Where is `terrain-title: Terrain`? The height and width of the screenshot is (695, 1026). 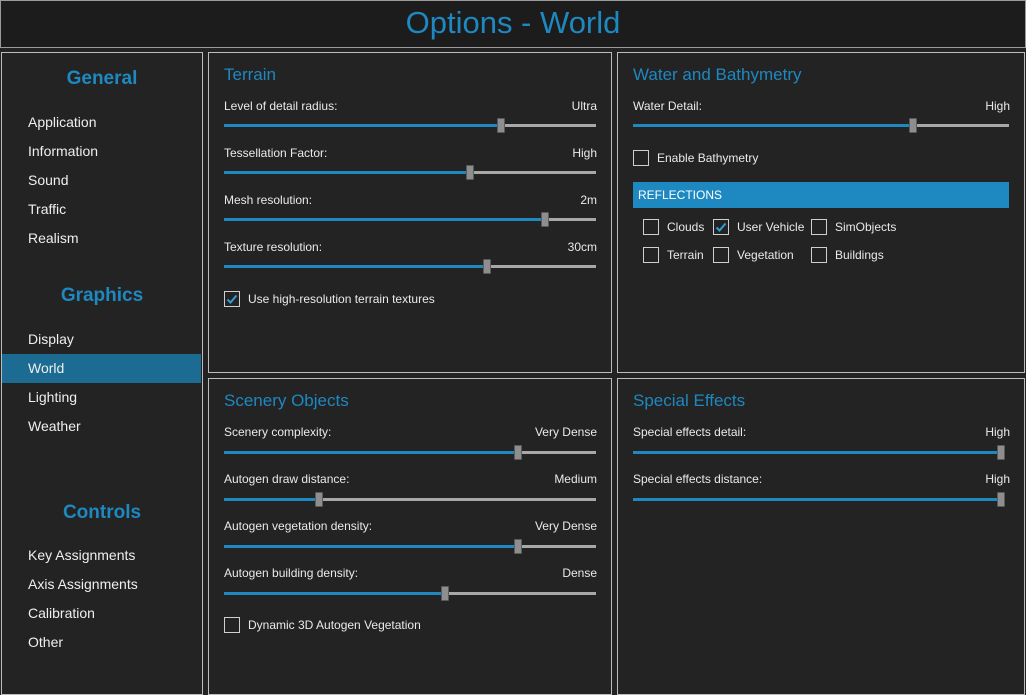 terrain-title: Terrain is located at coordinates (250, 74).